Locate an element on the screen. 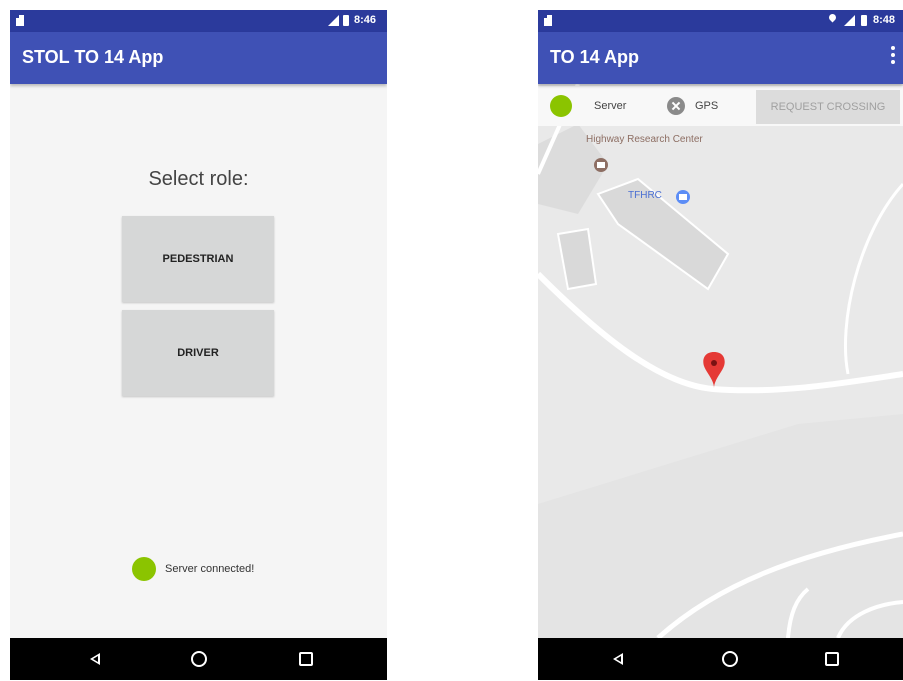 This screenshot has width=903, height=681. status-time: 8:46 is located at coordinates (365, 20).